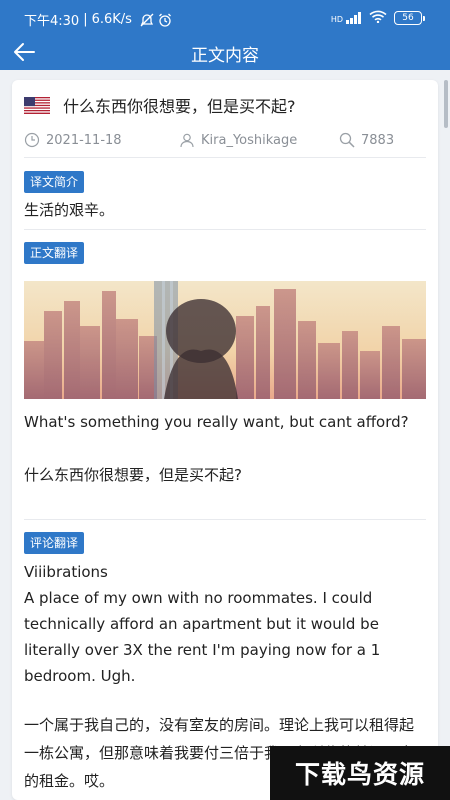  Describe the element at coordinates (37, 105) in the screenshot. I see `us-flag-icon` at that location.